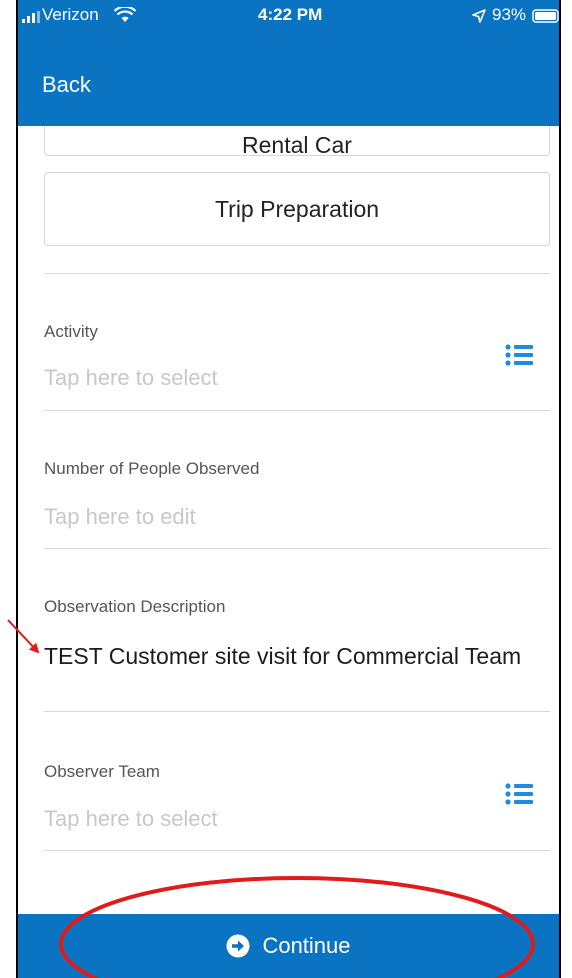 This screenshot has width=572, height=978. I want to click on divider, so click(297, 273).